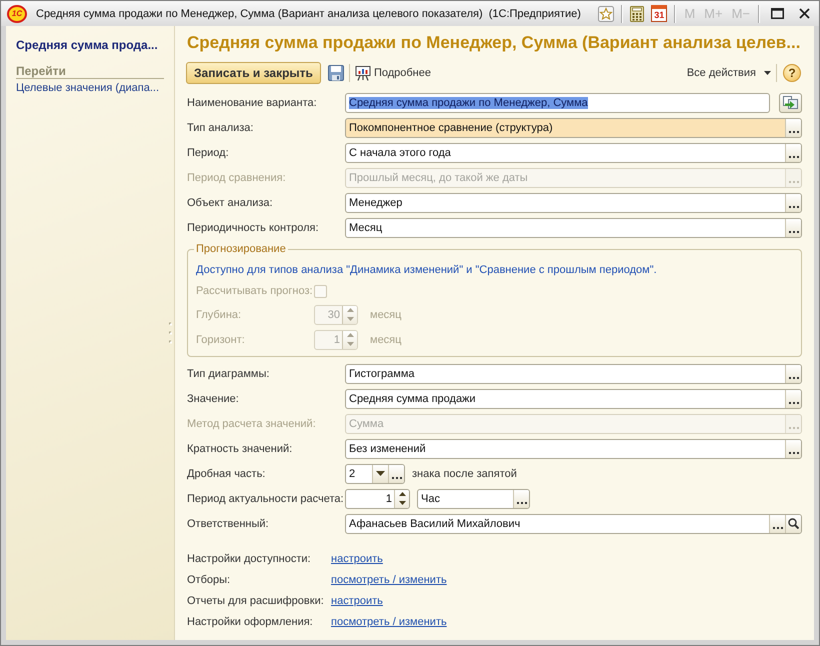  What do you see at coordinates (170, 333) in the screenshot?
I see `resize-grip-icon` at bounding box center [170, 333].